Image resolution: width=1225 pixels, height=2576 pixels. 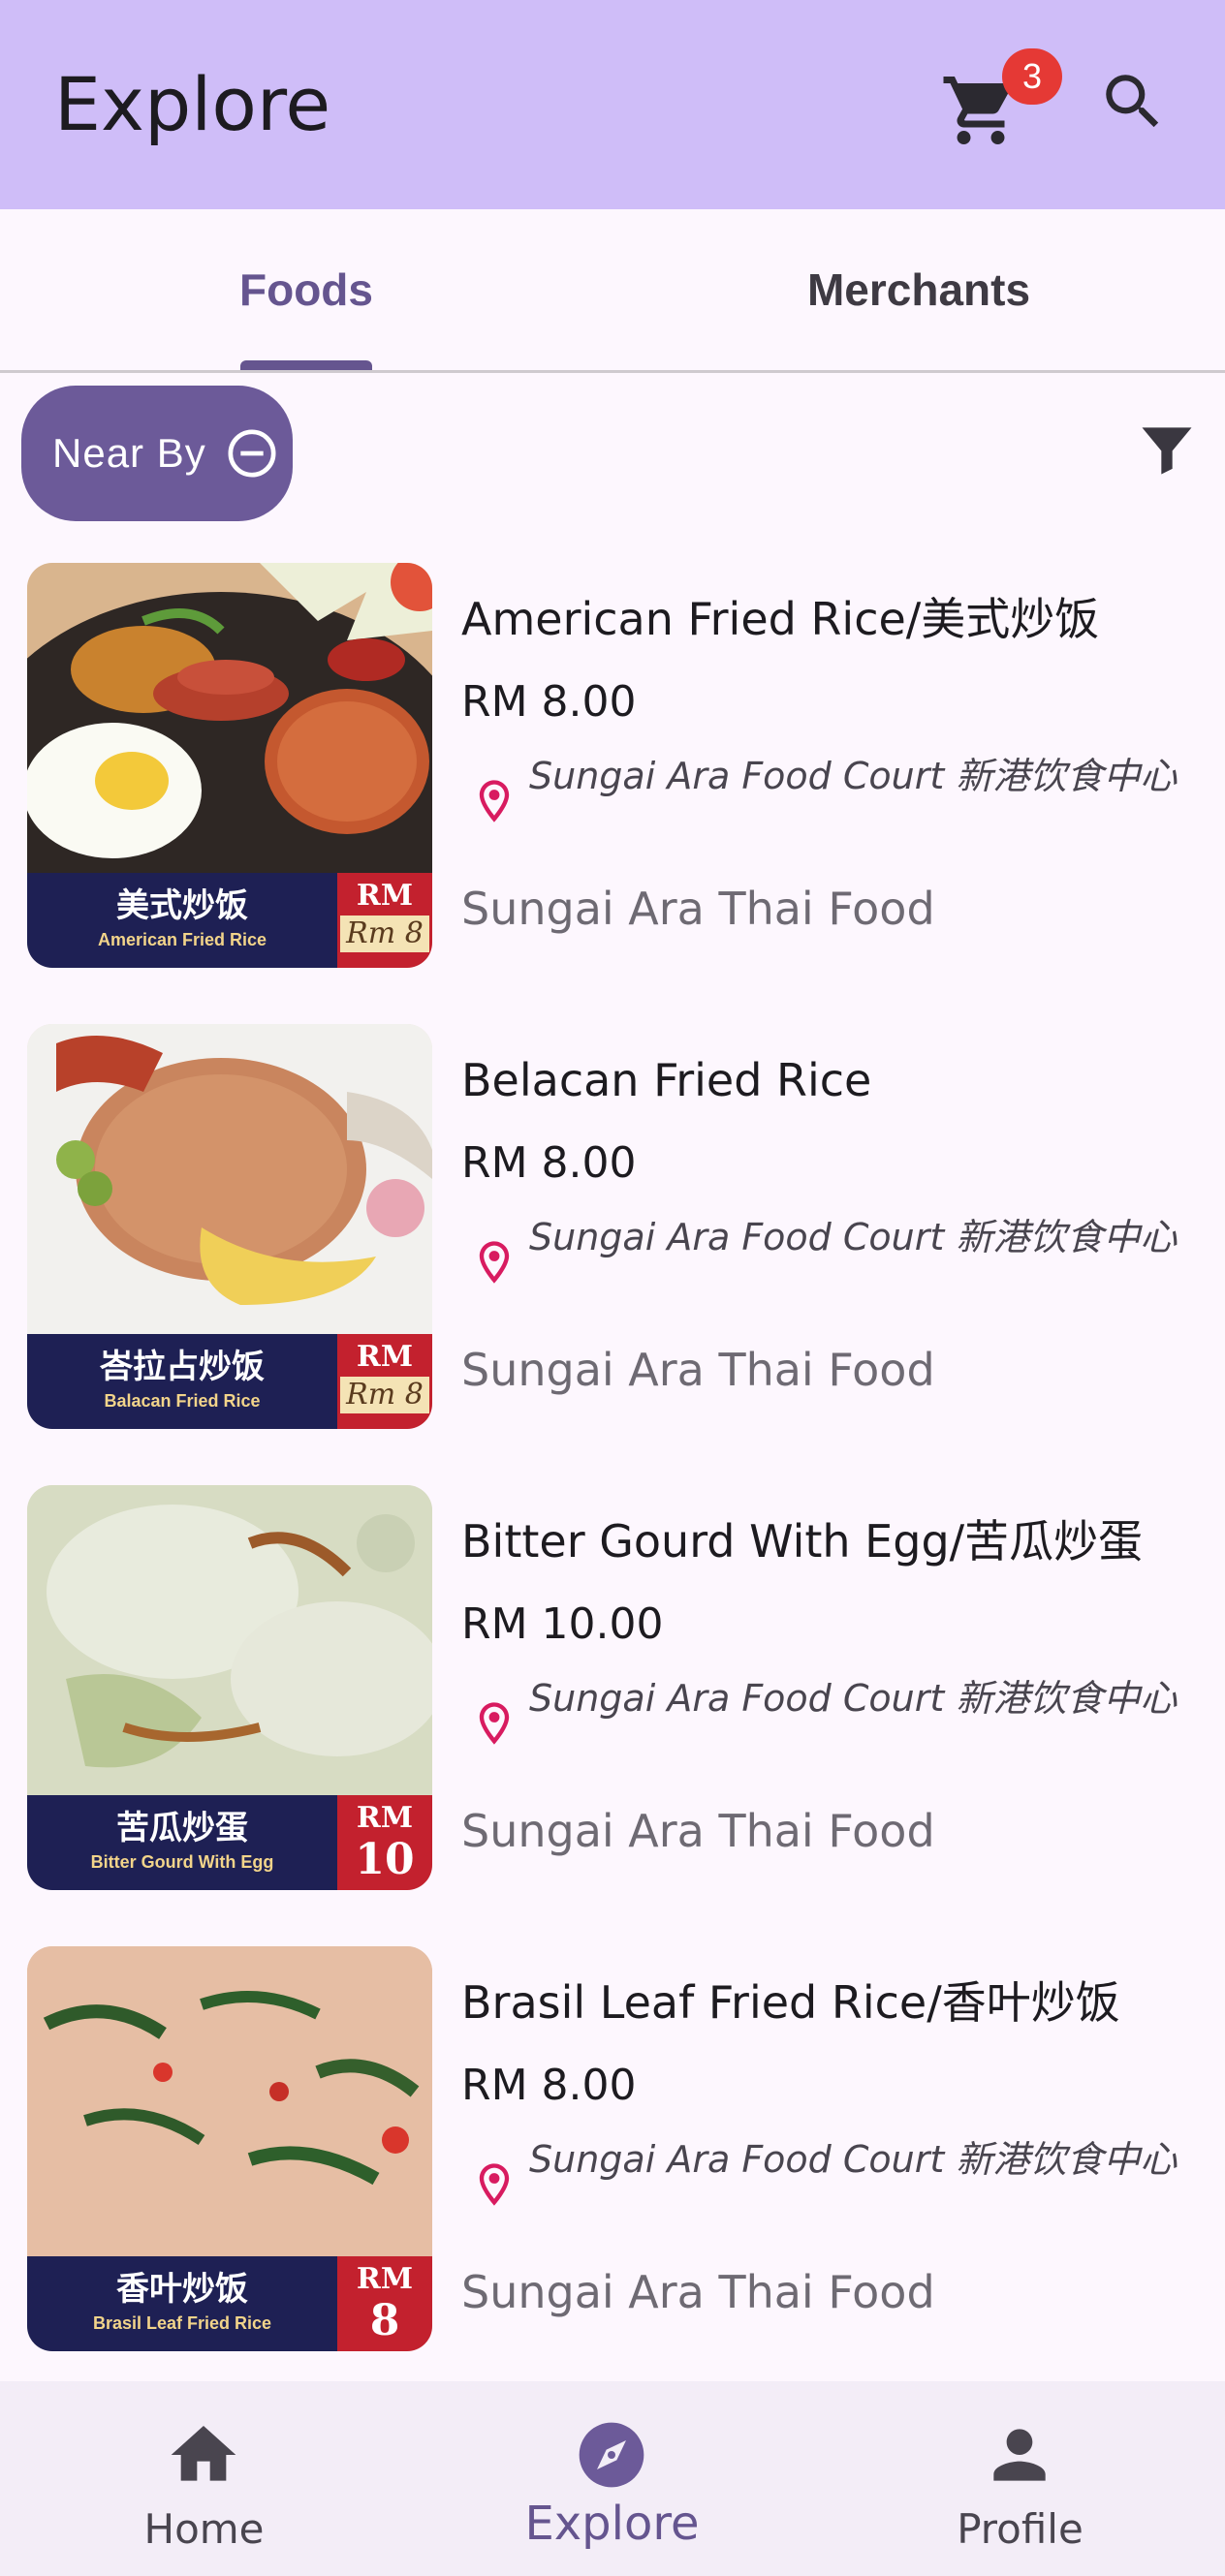 I want to click on home-icon, so click(x=203, y=2453).